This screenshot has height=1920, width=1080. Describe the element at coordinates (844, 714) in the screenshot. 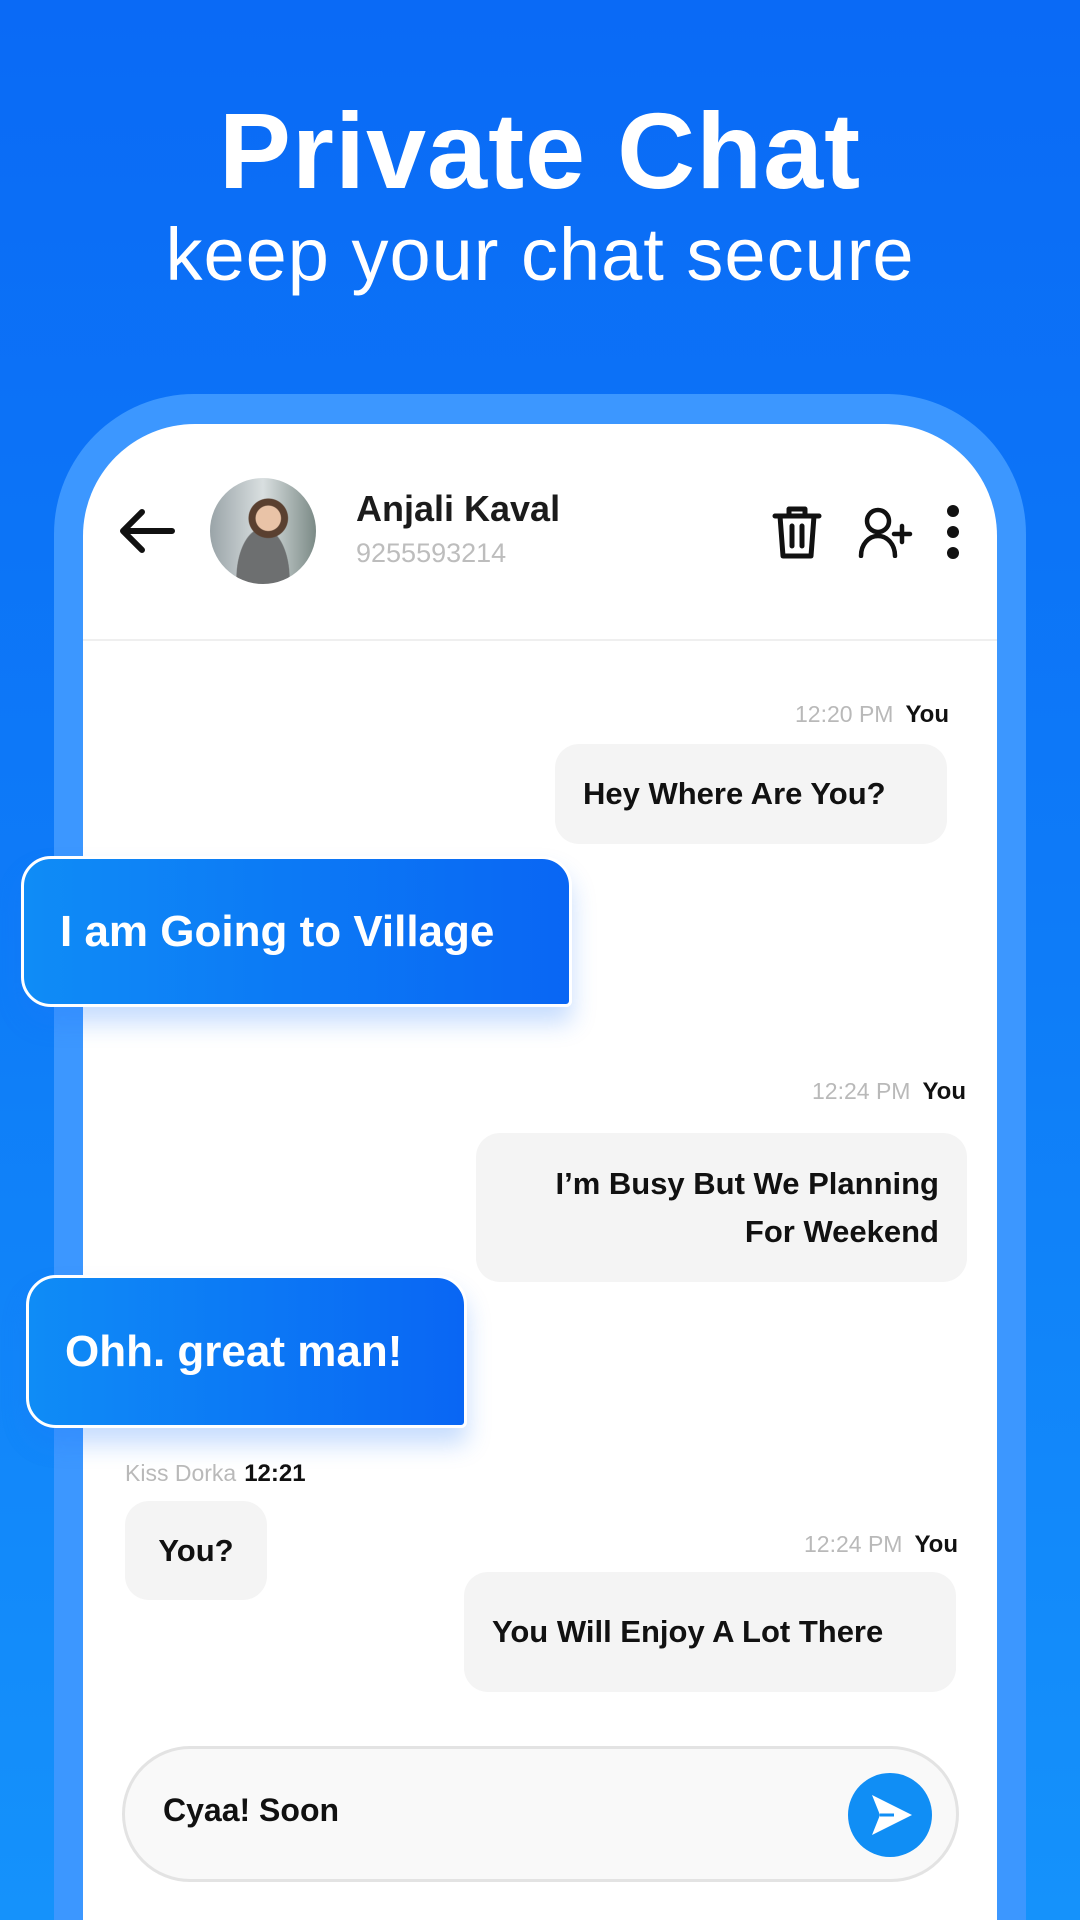

I see `message-time: 12:20 PM` at that location.